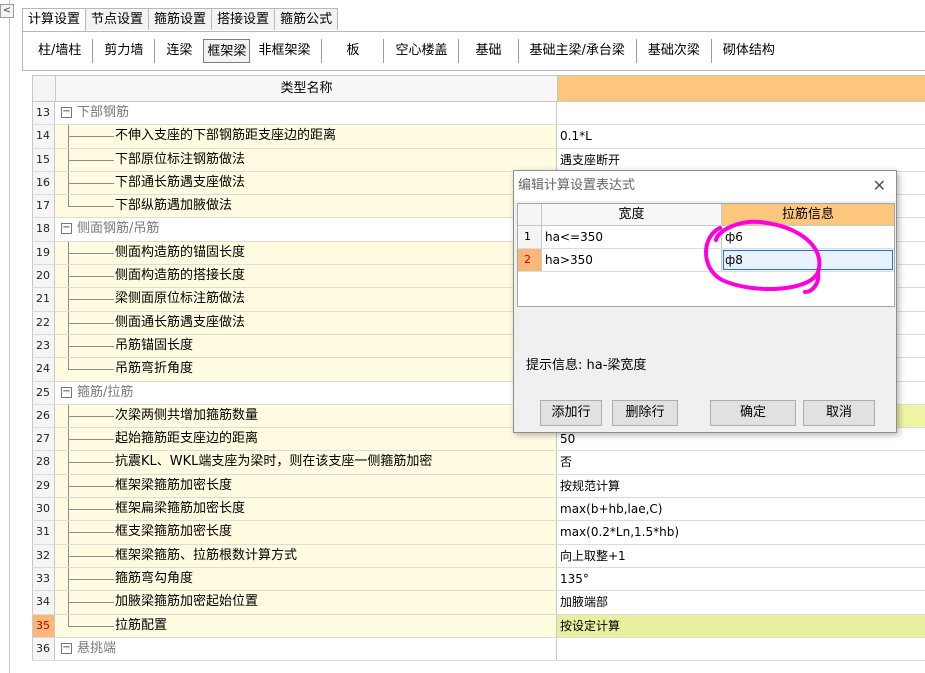 The width and height of the screenshot is (925, 673). Describe the element at coordinates (578, 51) in the screenshot. I see `subtab-foundation-main-beam: 基础主梁/承台梁` at that location.